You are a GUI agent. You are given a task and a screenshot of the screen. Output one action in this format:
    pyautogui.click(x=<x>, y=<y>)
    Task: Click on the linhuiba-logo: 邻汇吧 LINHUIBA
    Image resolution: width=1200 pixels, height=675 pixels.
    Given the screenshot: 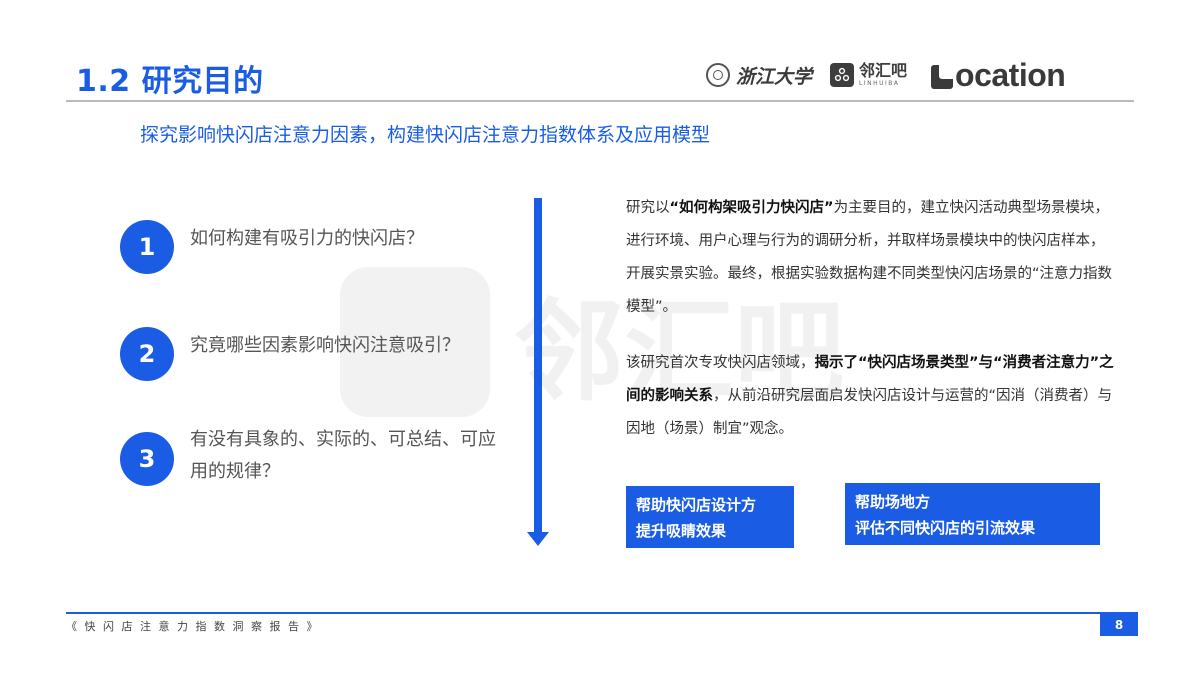 What is the action you would take?
    pyautogui.click(x=868, y=75)
    